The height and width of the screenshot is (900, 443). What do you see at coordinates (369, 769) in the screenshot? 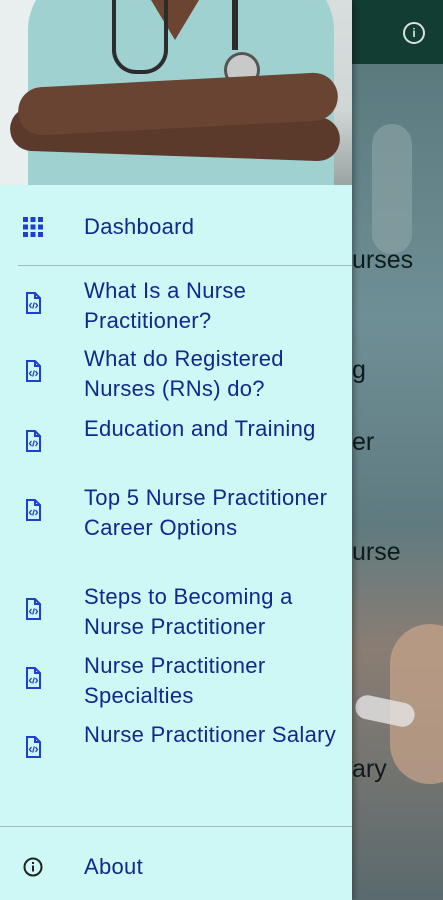
I see `background-card-title: ary` at bounding box center [369, 769].